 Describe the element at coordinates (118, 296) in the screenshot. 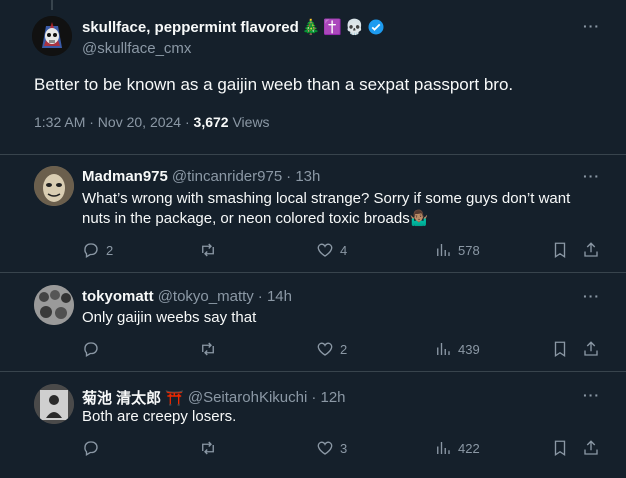

I see `display-name: tokyomatt` at that location.